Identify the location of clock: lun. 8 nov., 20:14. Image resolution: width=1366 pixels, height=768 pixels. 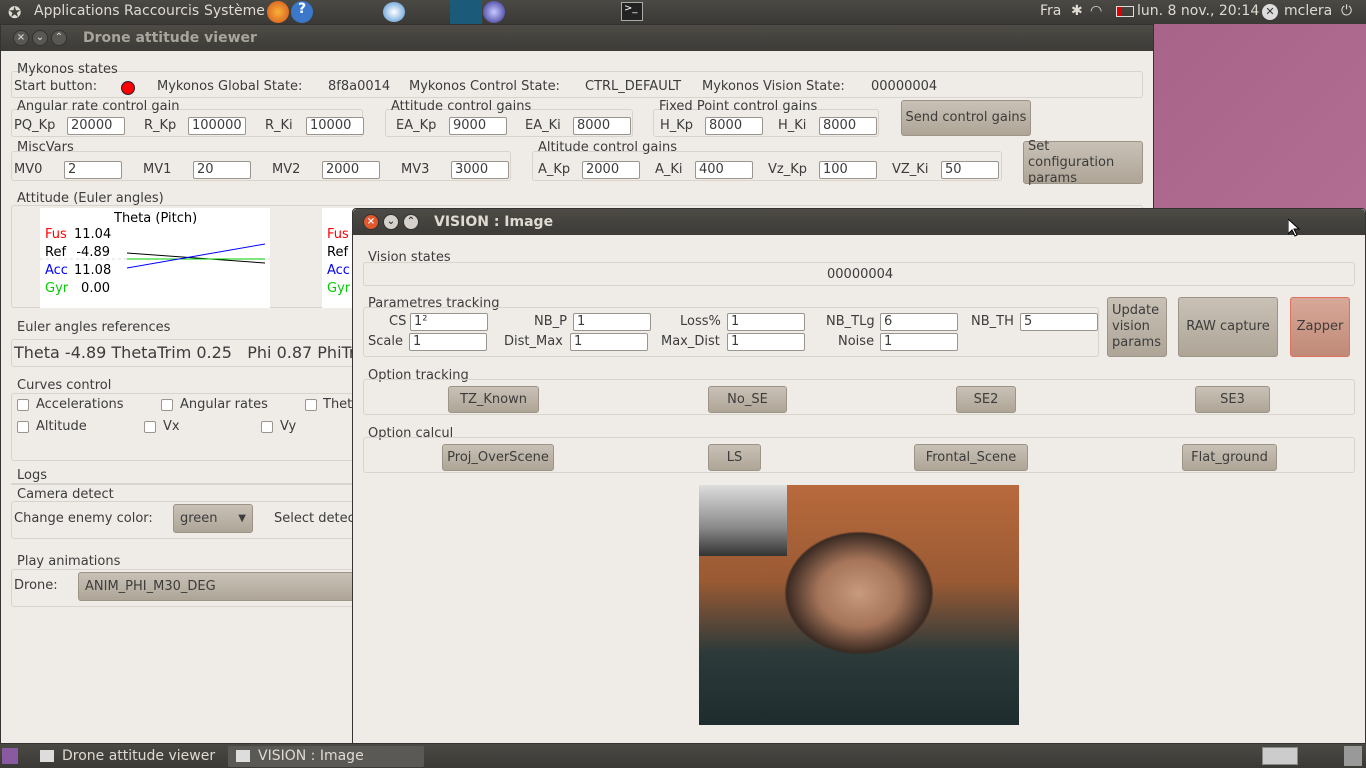
(1198, 11).